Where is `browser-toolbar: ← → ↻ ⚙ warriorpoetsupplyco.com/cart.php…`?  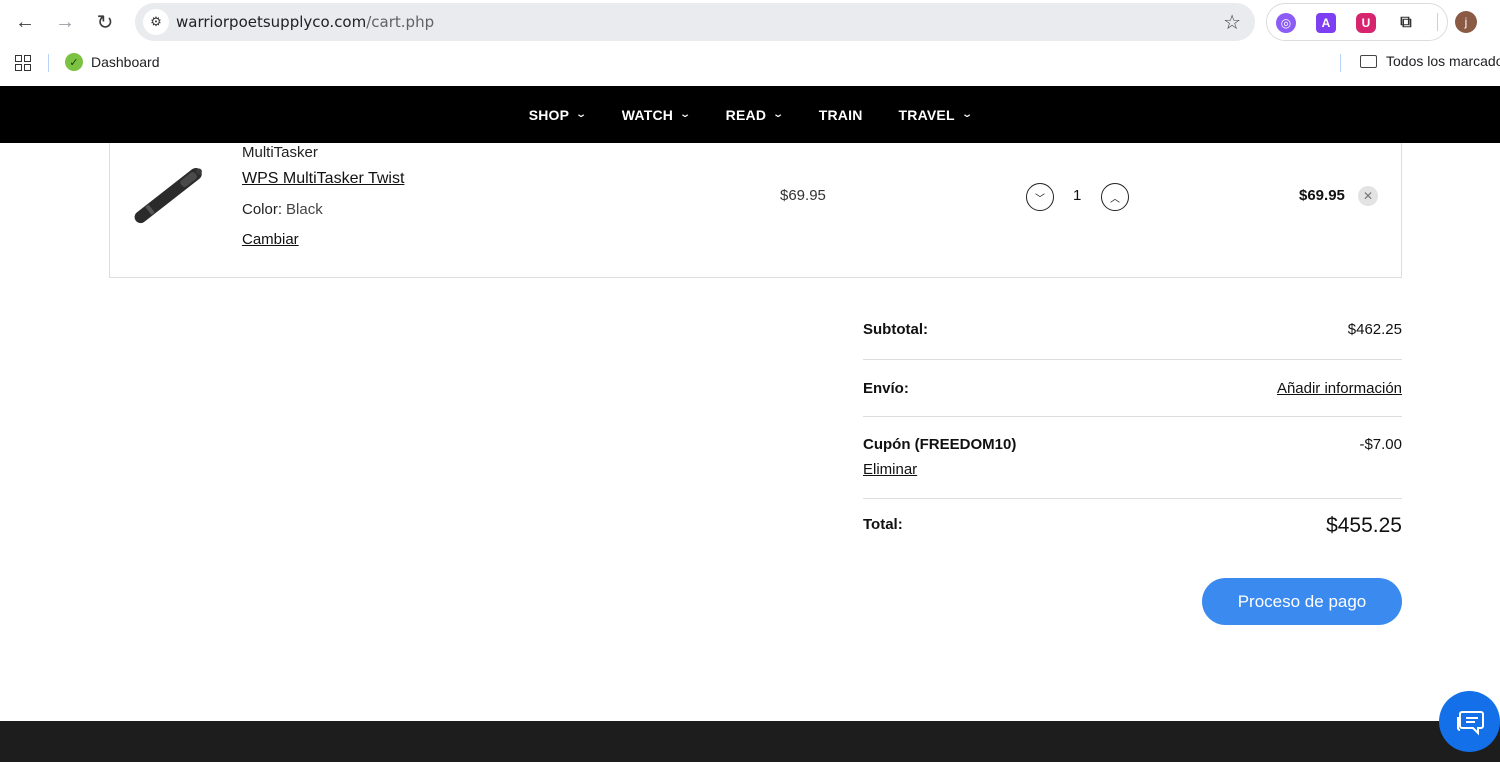 browser-toolbar: ← → ↻ ⚙ warriorpoetsupplyco.com/cart.php… is located at coordinates (750, 22).